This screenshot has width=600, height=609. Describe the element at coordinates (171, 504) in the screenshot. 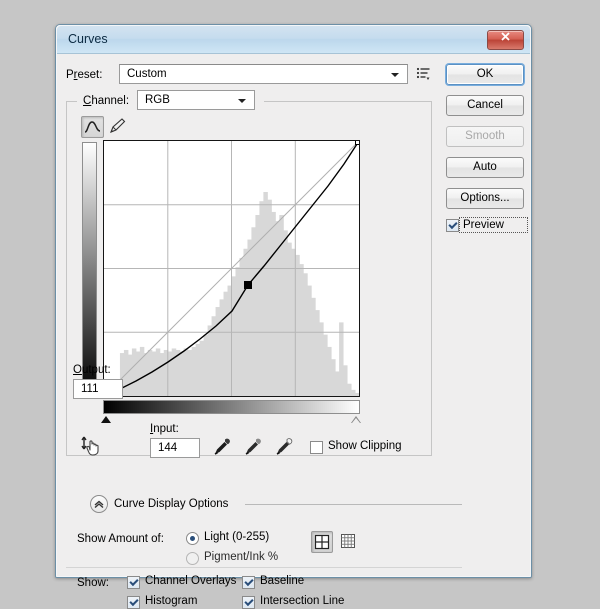

I see `curve-display-options-label: Curve Display Options` at that location.